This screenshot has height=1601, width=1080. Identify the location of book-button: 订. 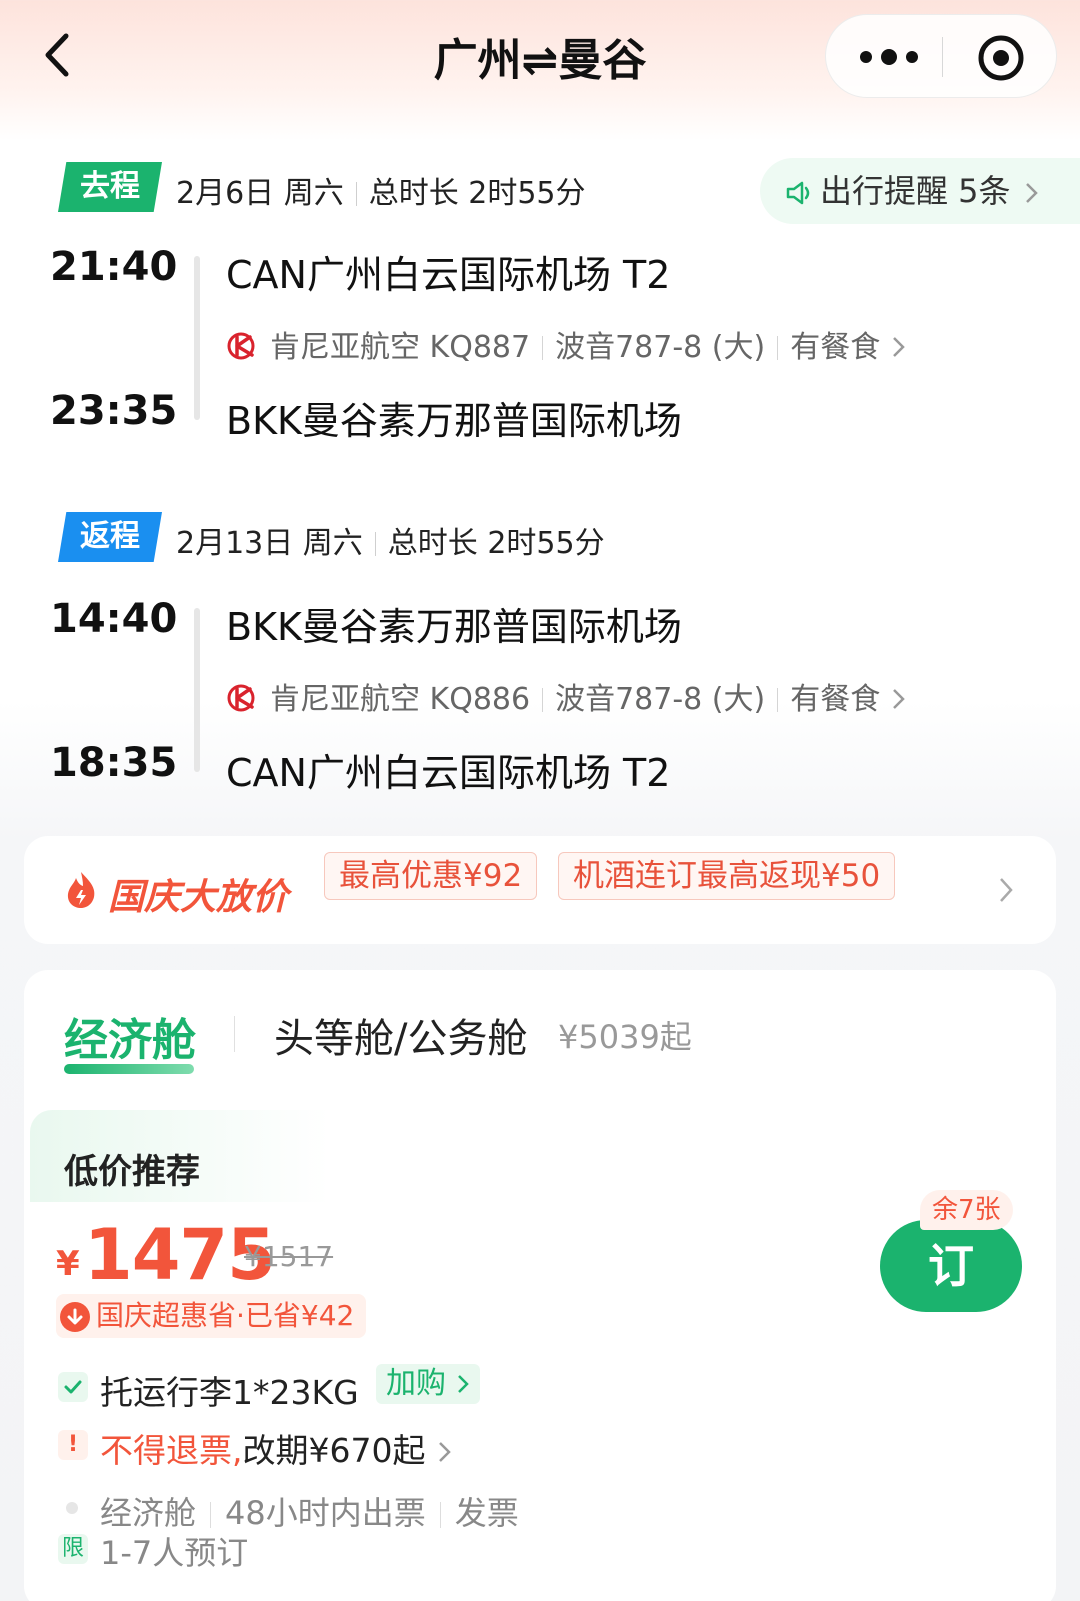
(951, 1266).